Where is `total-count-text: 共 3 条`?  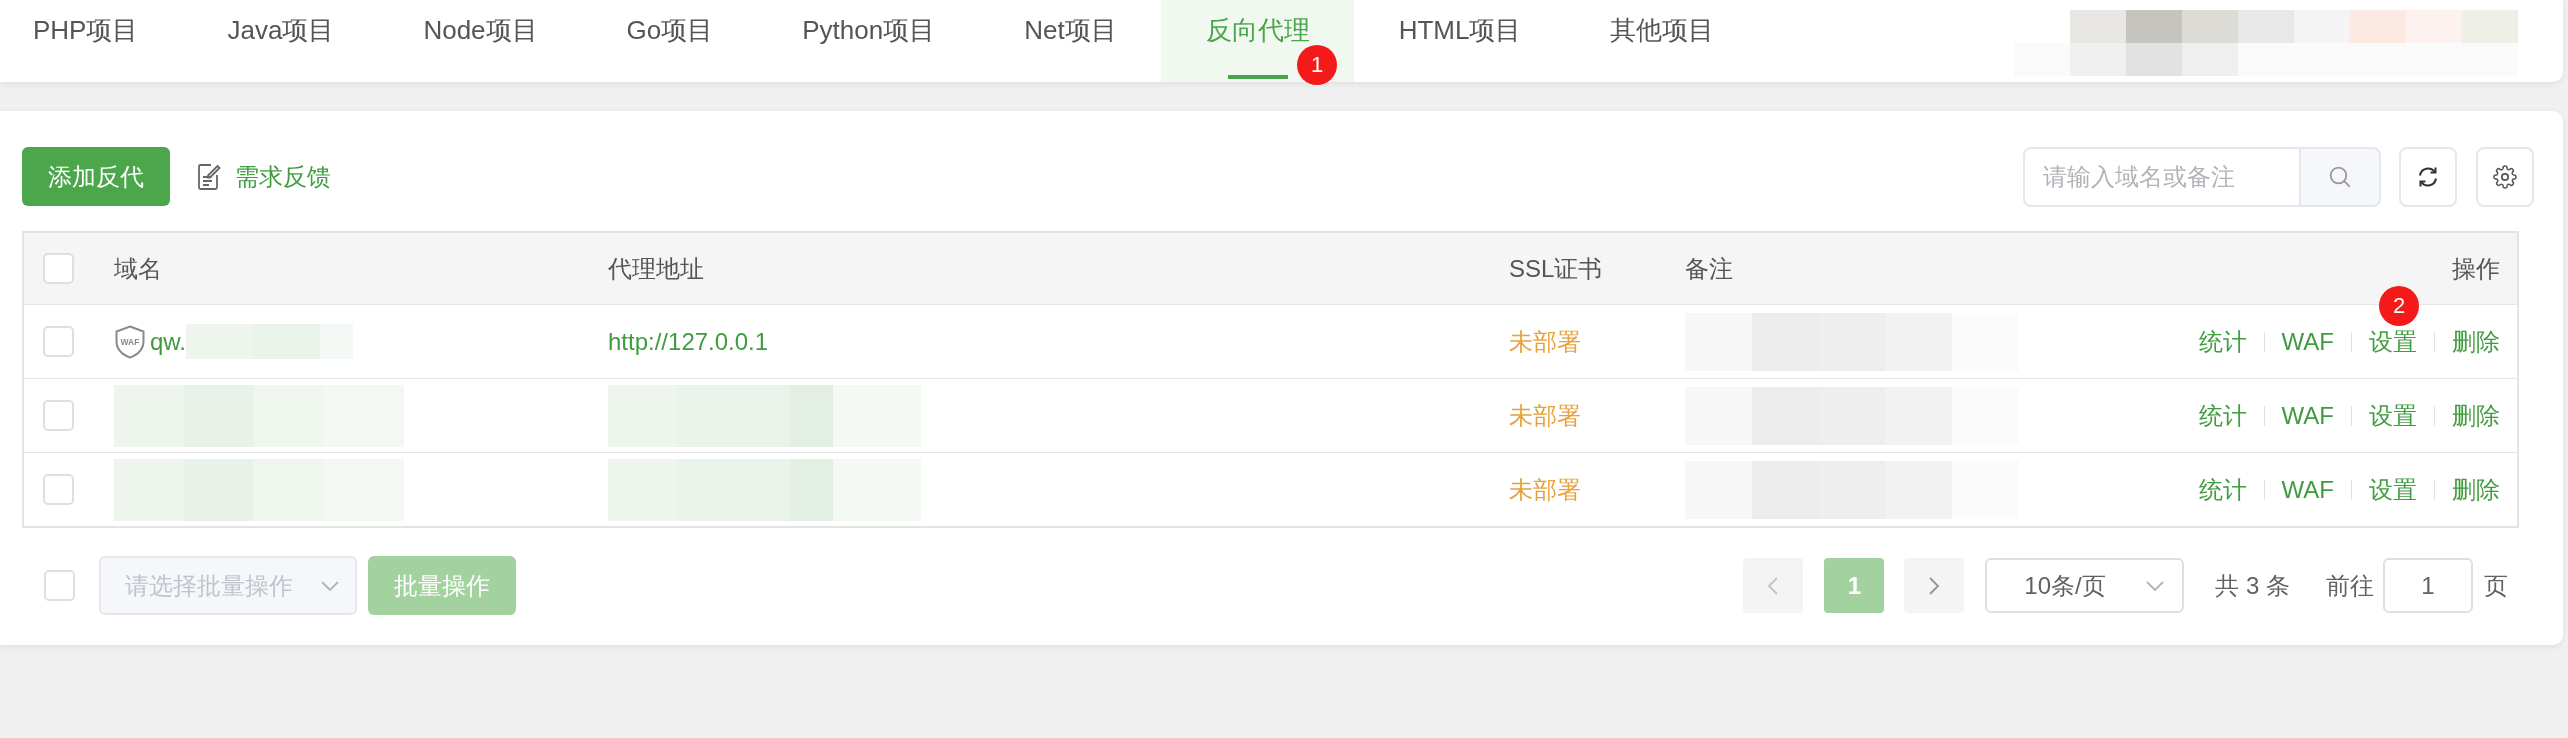 total-count-text: 共 3 条 is located at coordinates (2252, 585).